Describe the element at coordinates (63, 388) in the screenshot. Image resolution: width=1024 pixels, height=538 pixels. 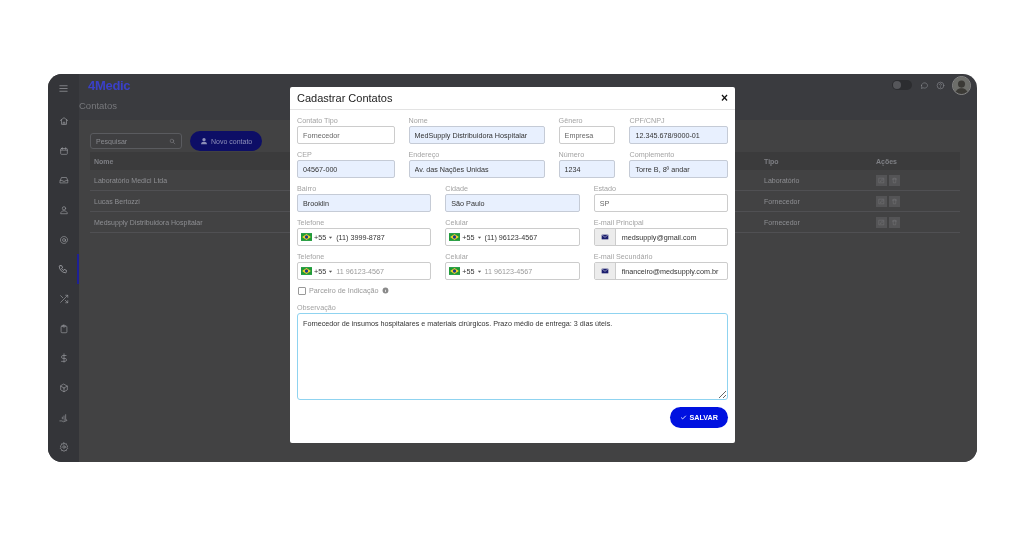
I see `cube-icon` at that location.